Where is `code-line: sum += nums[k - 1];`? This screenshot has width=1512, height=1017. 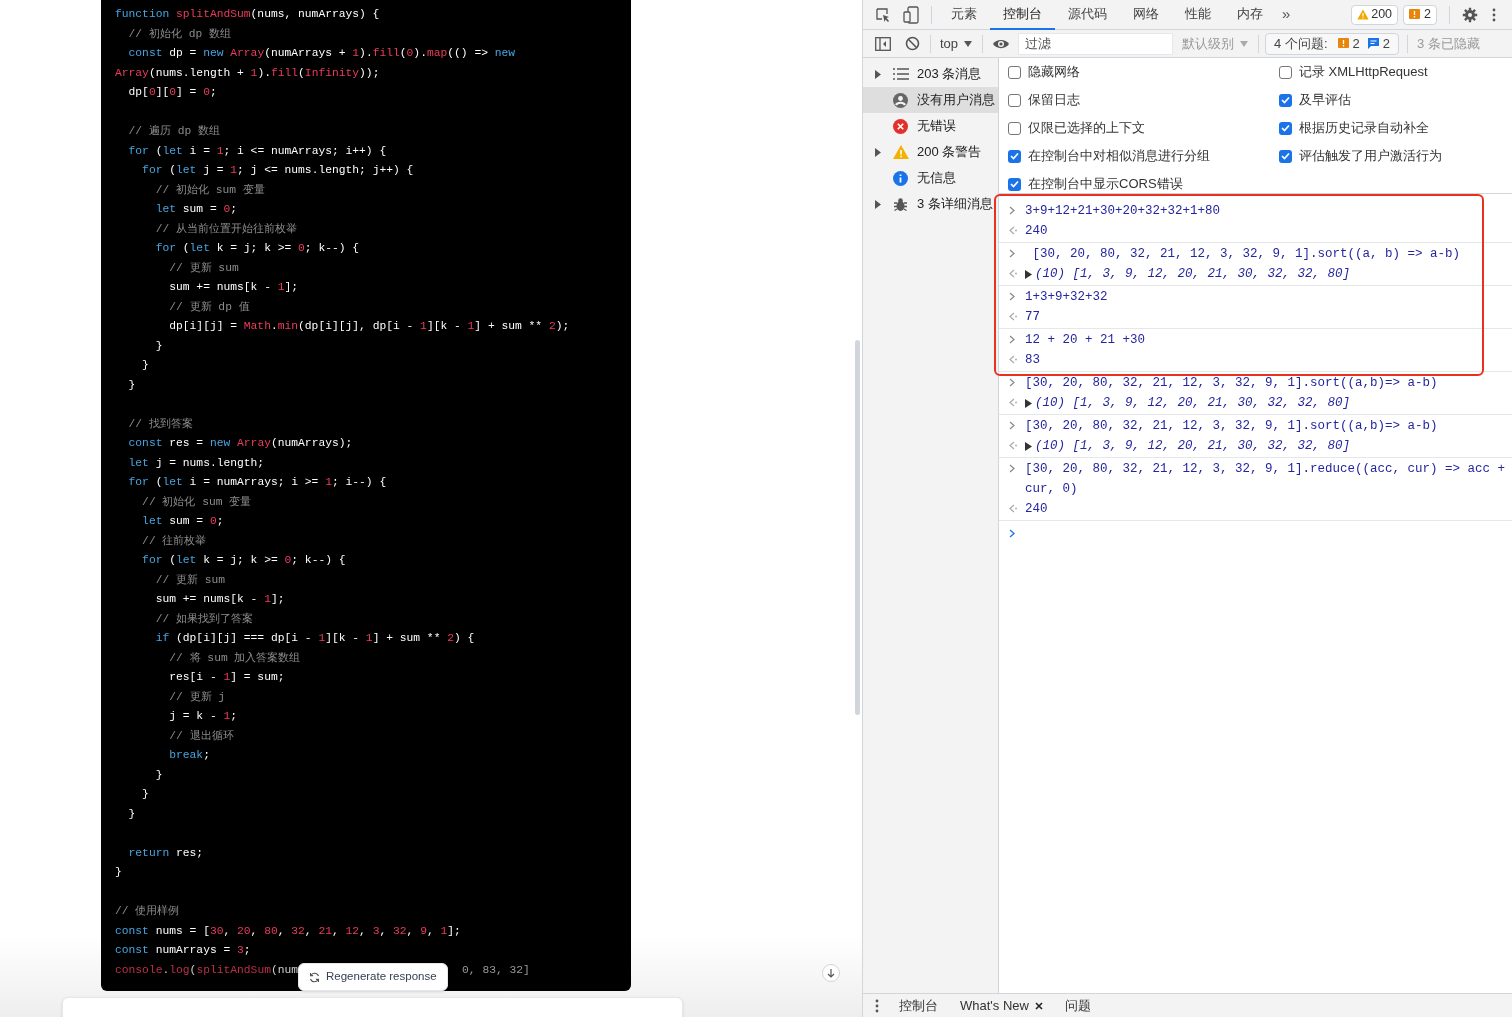 code-line: sum += nums[k - 1]; is located at coordinates (219, 599).